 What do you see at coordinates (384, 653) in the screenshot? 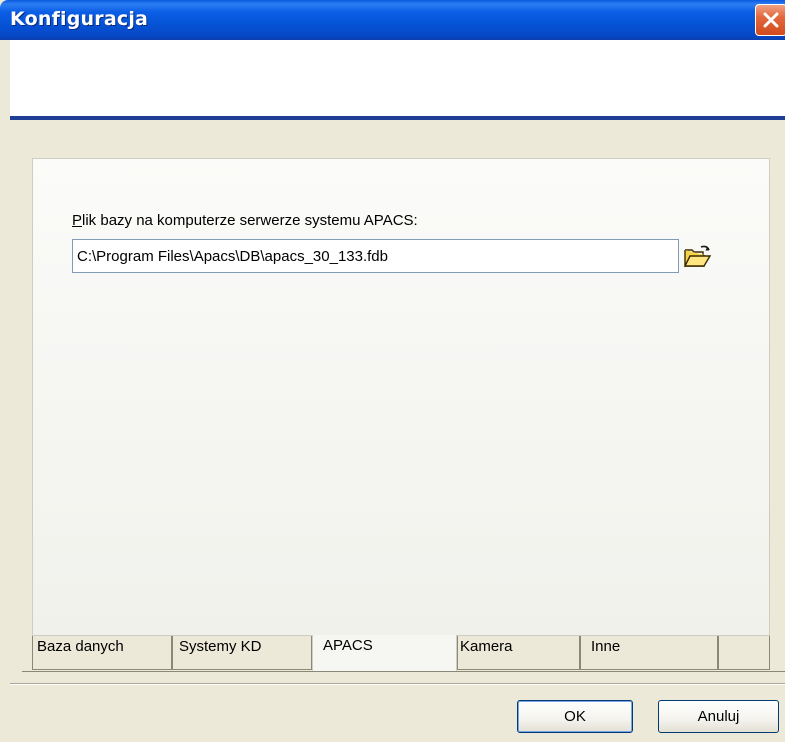
I see `tab-apacs: APACS` at bounding box center [384, 653].